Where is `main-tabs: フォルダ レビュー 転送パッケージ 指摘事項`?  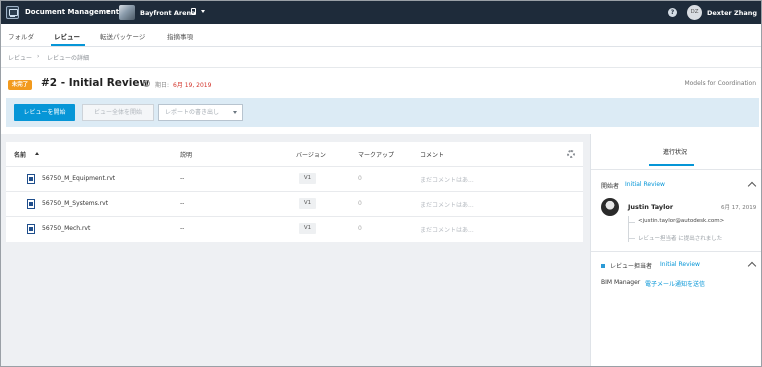
main-tabs: フォルダ レビュー 転送パッケージ 指摘事項 is located at coordinates (381, 35).